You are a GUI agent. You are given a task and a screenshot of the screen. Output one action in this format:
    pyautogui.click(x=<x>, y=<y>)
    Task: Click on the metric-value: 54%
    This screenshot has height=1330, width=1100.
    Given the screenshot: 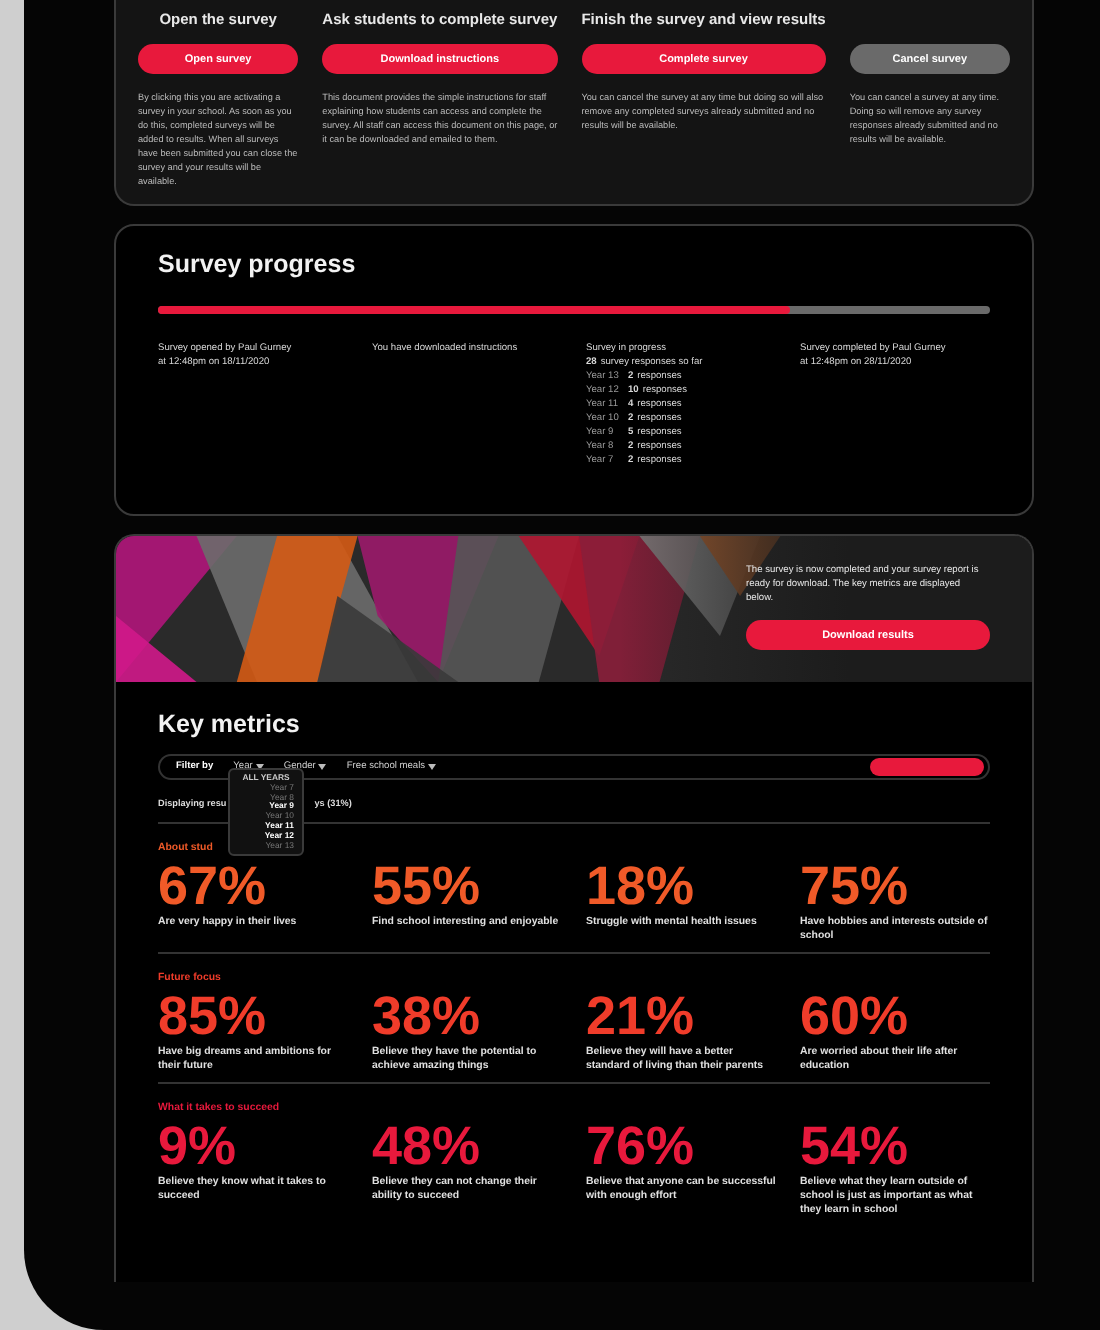 What is the action you would take?
    pyautogui.click(x=854, y=1146)
    